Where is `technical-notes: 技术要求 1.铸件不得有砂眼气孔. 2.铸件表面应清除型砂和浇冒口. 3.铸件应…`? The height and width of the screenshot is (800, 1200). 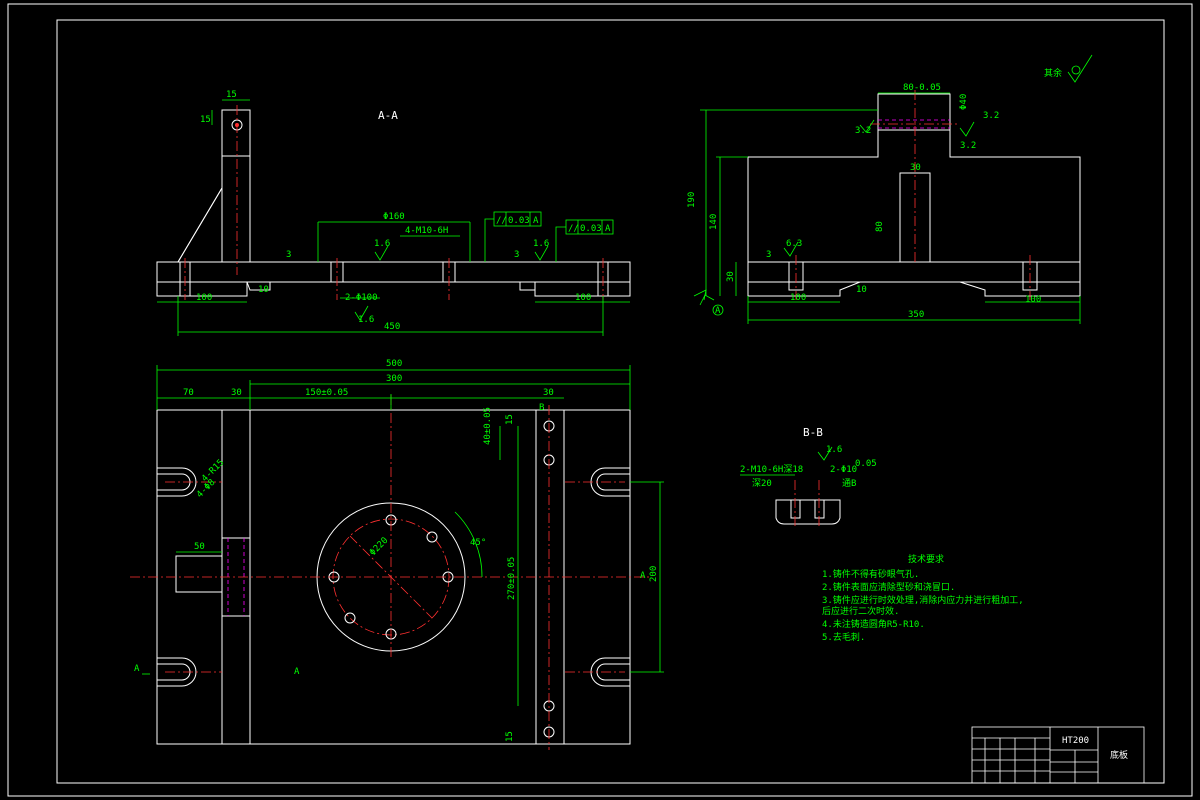
technical-notes: 技术要求 1.铸件不得有砂眼气孔. 2.铸件表面应清除型砂和浇冒口. 3.铸件应… is located at coordinates (923, 598).